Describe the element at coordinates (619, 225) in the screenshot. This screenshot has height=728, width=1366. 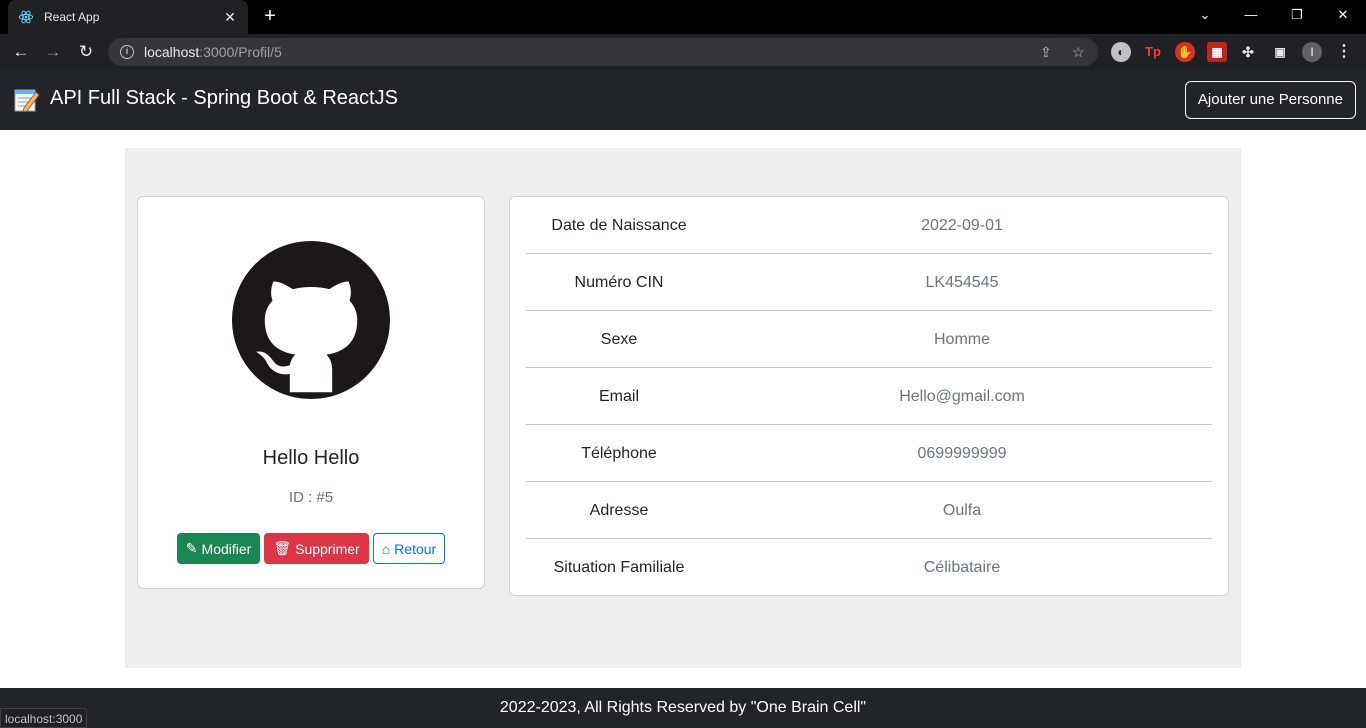
I see `detail-label: Date de Naissance` at that location.